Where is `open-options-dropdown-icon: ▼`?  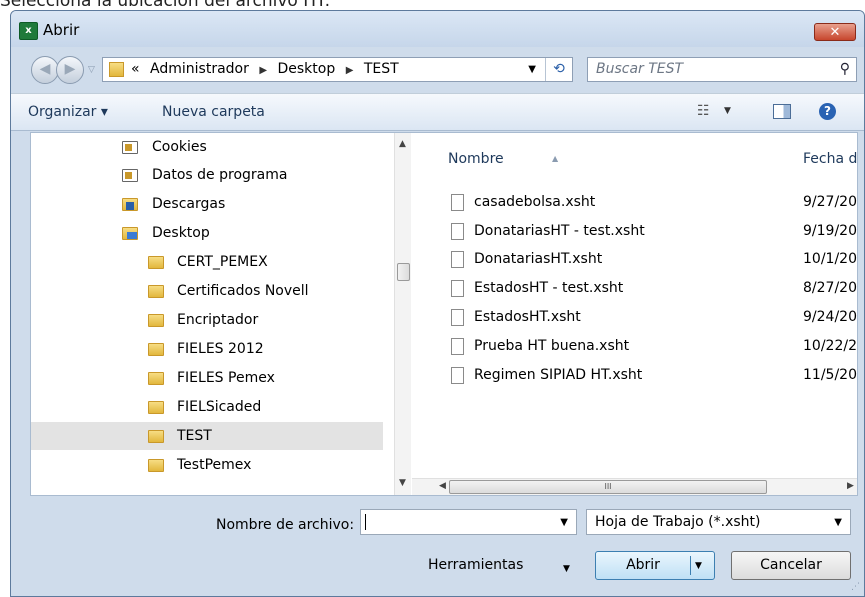
open-options-dropdown-icon: ▼ is located at coordinates (698, 566).